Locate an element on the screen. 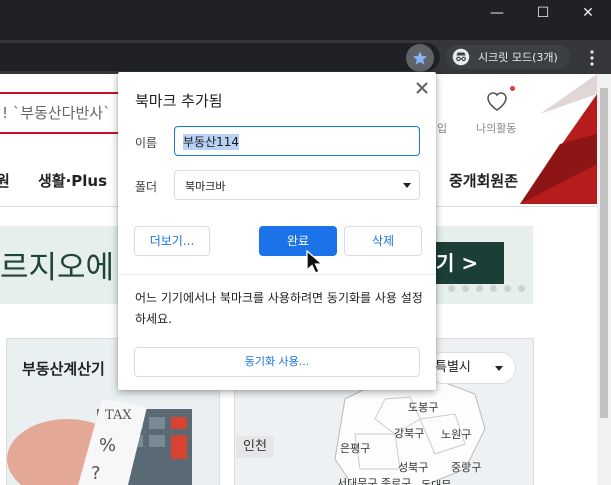 The image size is (611, 485). dialog-divider is located at coordinates (277, 274).